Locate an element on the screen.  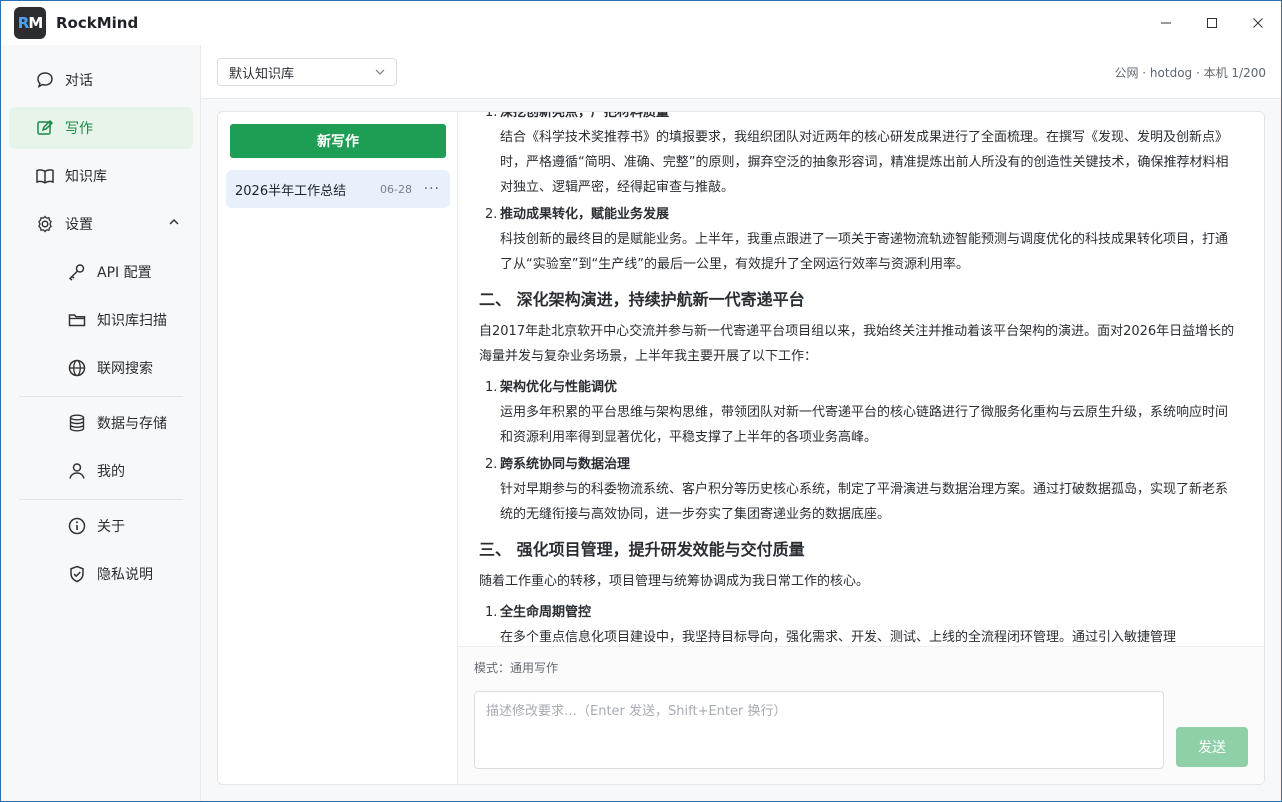
database-icon is located at coordinates (77, 423).